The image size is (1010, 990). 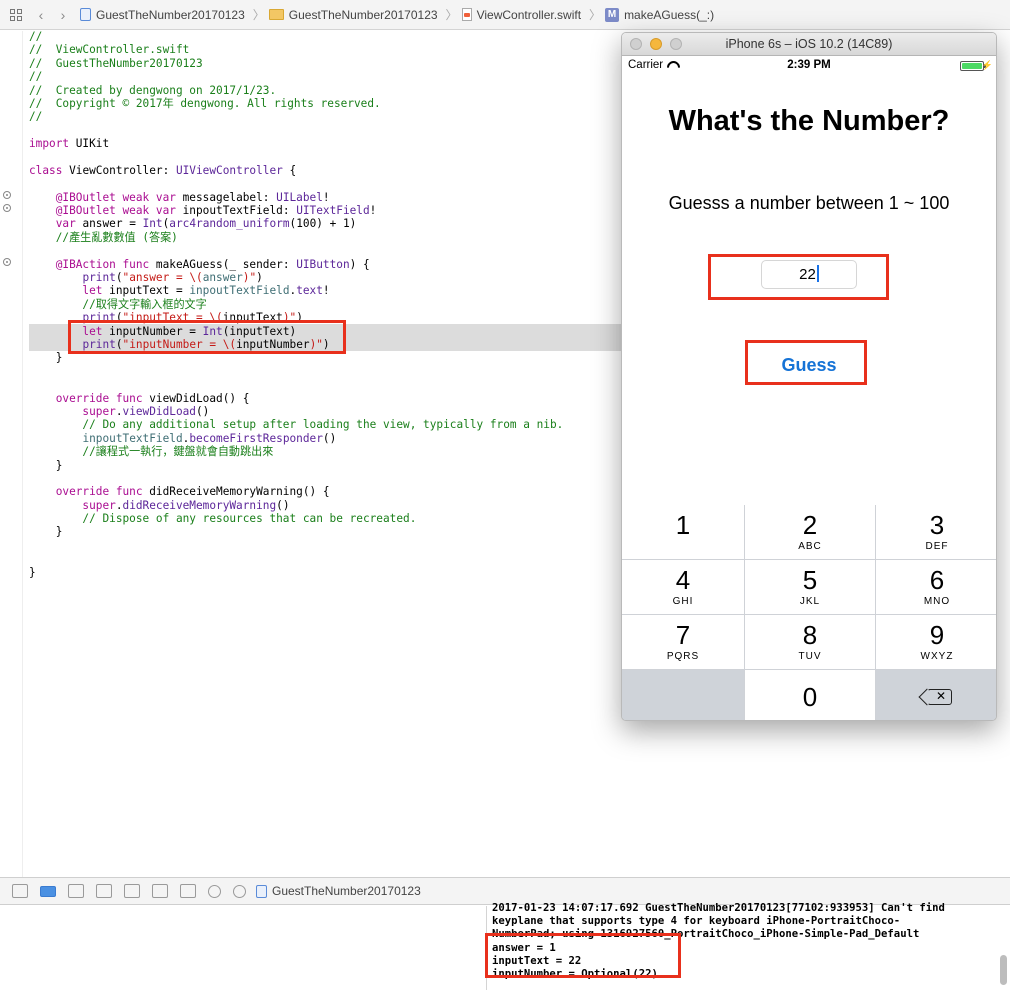 What do you see at coordinates (1003, 970) in the screenshot?
I see `console-scrollbar` at bounding box center [1003, 970].